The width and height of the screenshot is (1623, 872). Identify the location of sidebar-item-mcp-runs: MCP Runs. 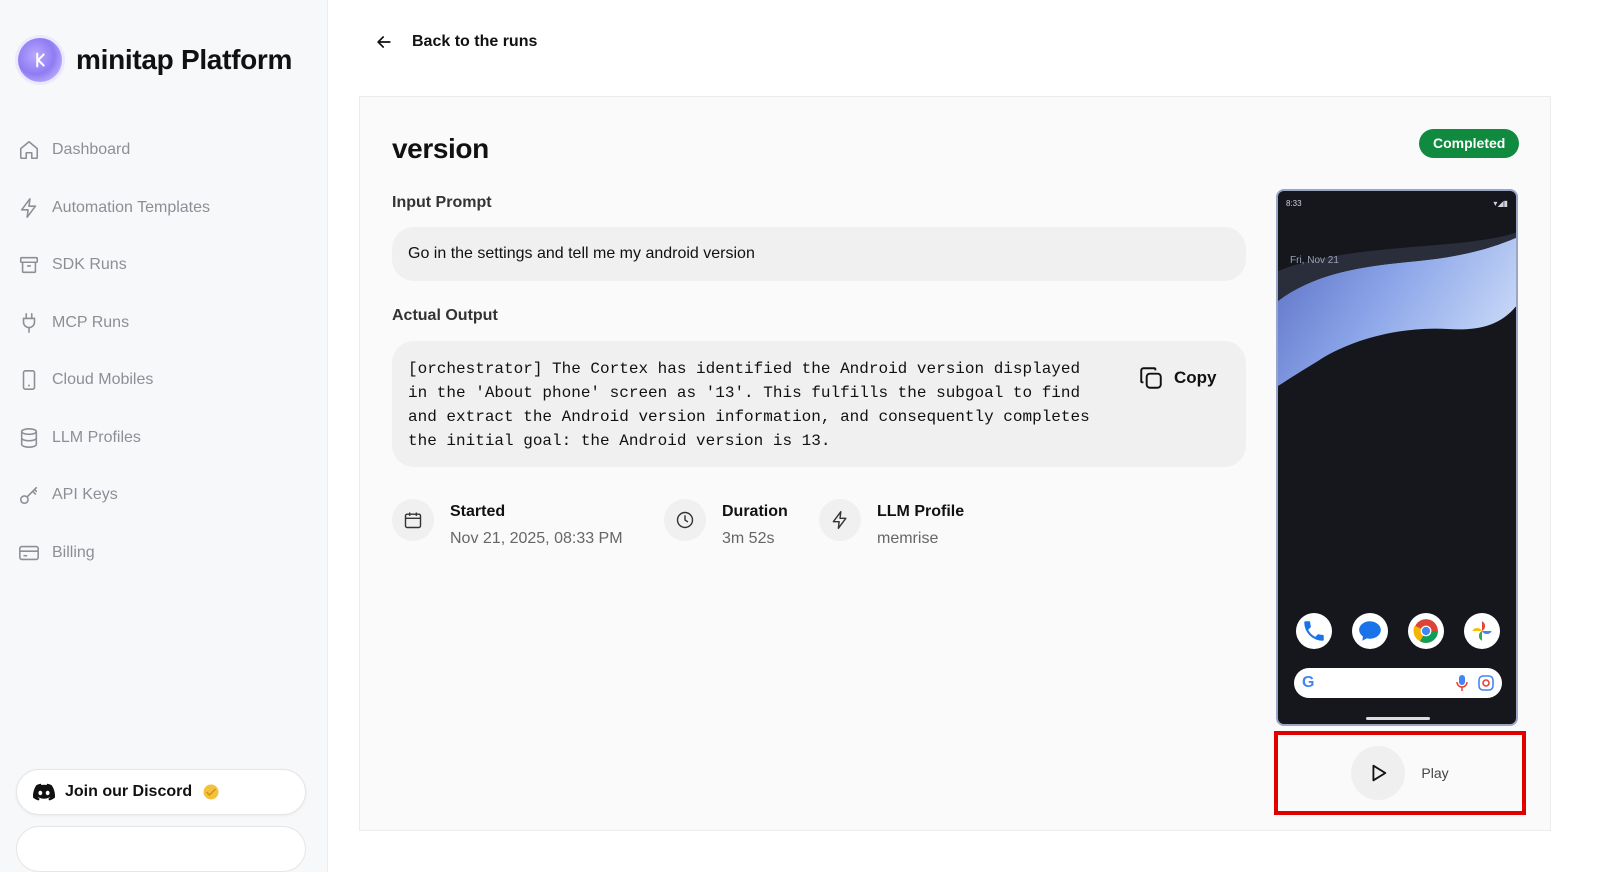
(164, 323).